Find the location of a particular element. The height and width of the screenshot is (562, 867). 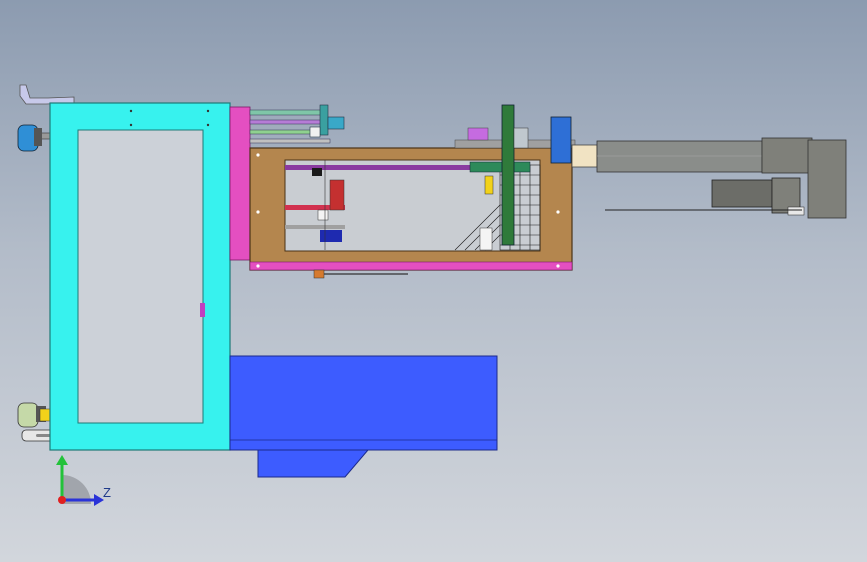

mounting-plate is located at coordinates (240, 183).